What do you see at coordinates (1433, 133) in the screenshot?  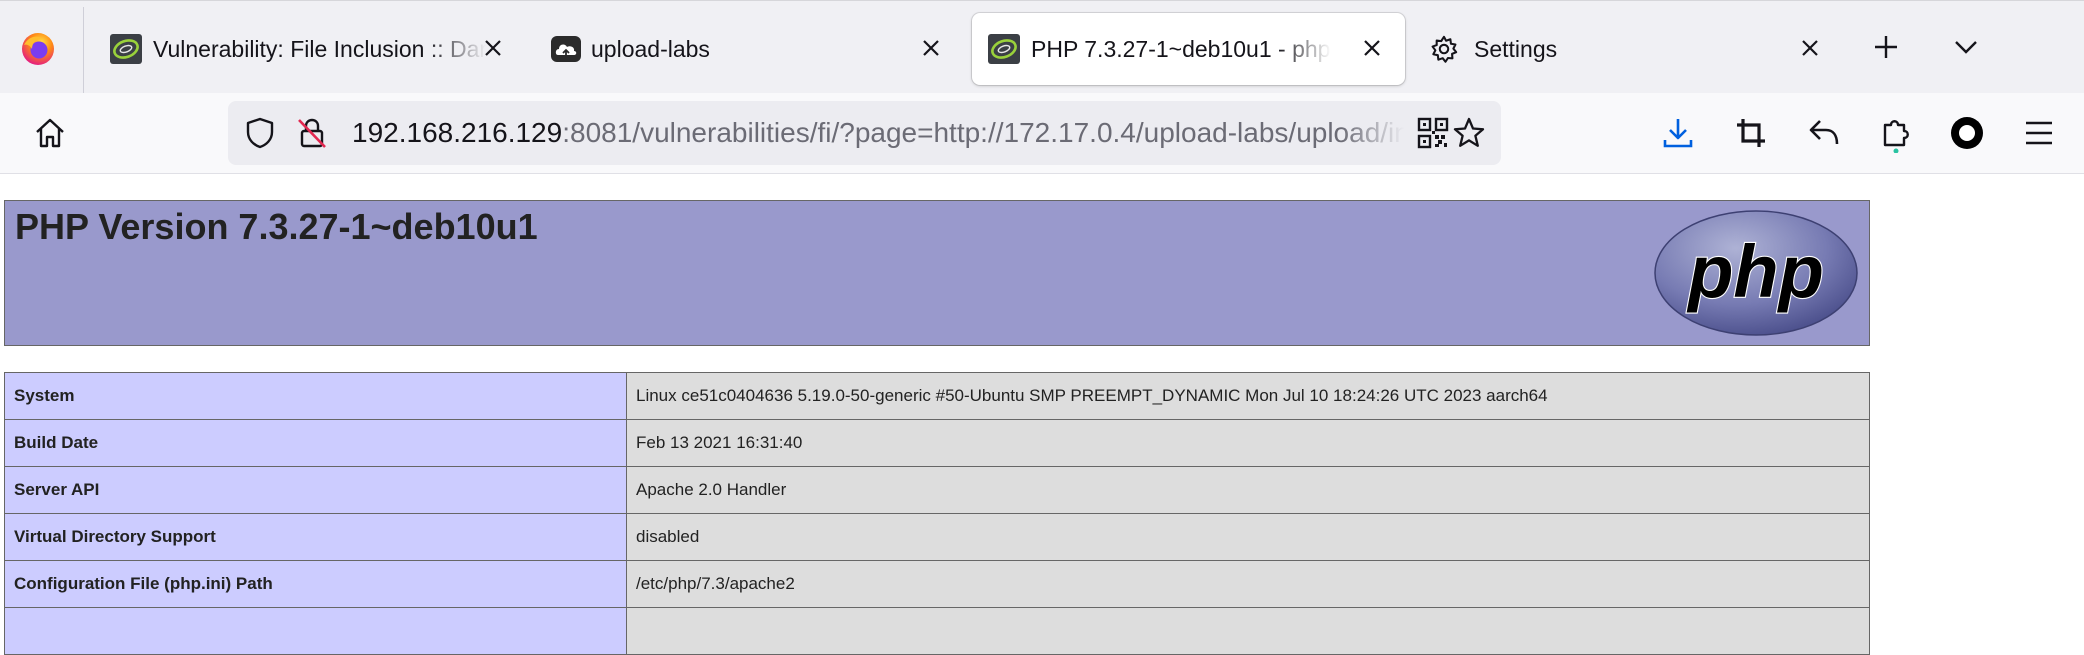 I see `qr-code-icon` at bounding box center [1433, 133].